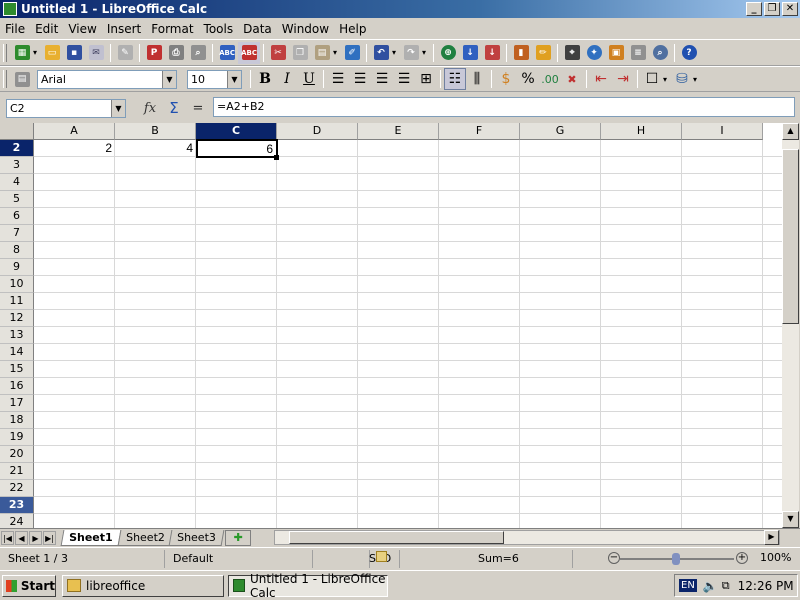  What do you see at coordinates (623, 79) in the screenshot?
I see `increase-indent-icon: ⇥` at bounding box center [623, 79].